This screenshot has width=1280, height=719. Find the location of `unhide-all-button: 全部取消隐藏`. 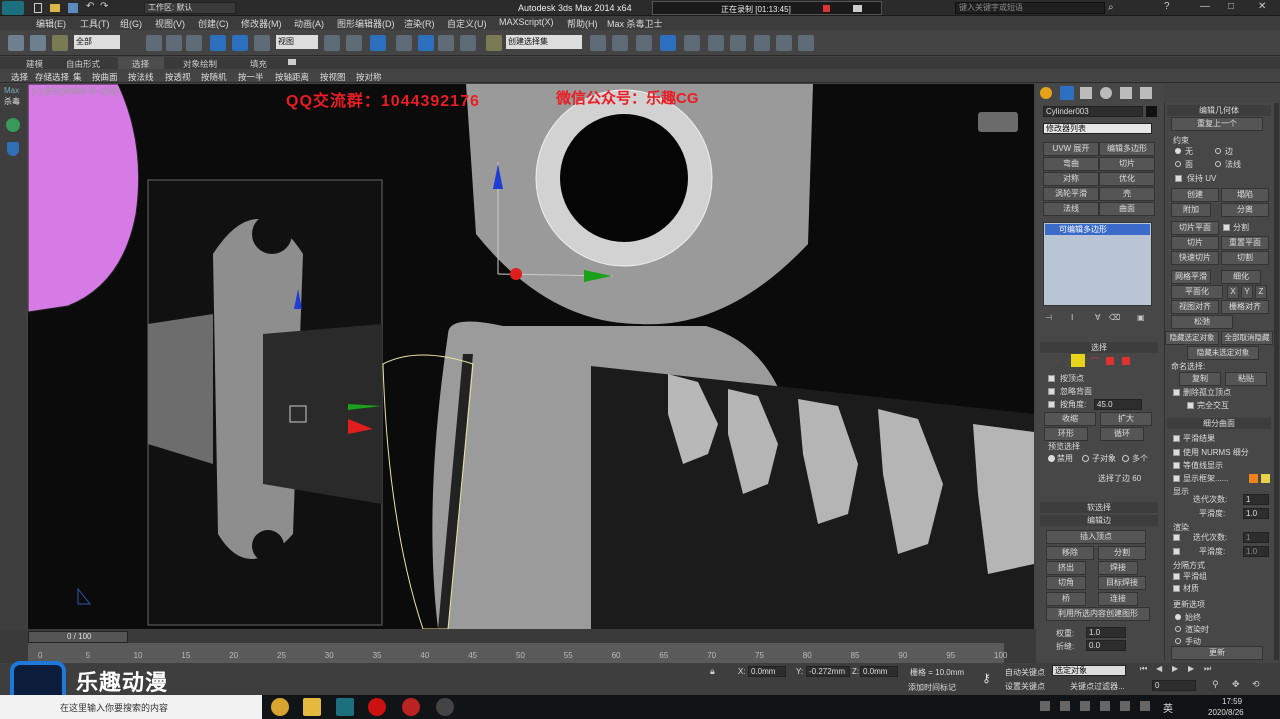

unhide-all-button: 全部取消隐藏 is located at coordinates (1247, 338).